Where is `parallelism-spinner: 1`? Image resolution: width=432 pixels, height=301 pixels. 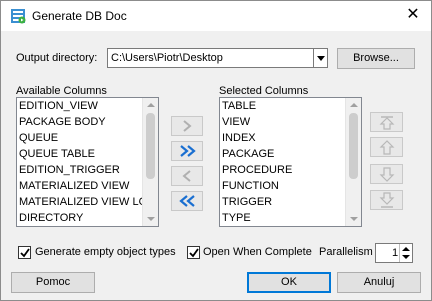
parallelism-spinner: 1 is located at coordinates (394, 253).